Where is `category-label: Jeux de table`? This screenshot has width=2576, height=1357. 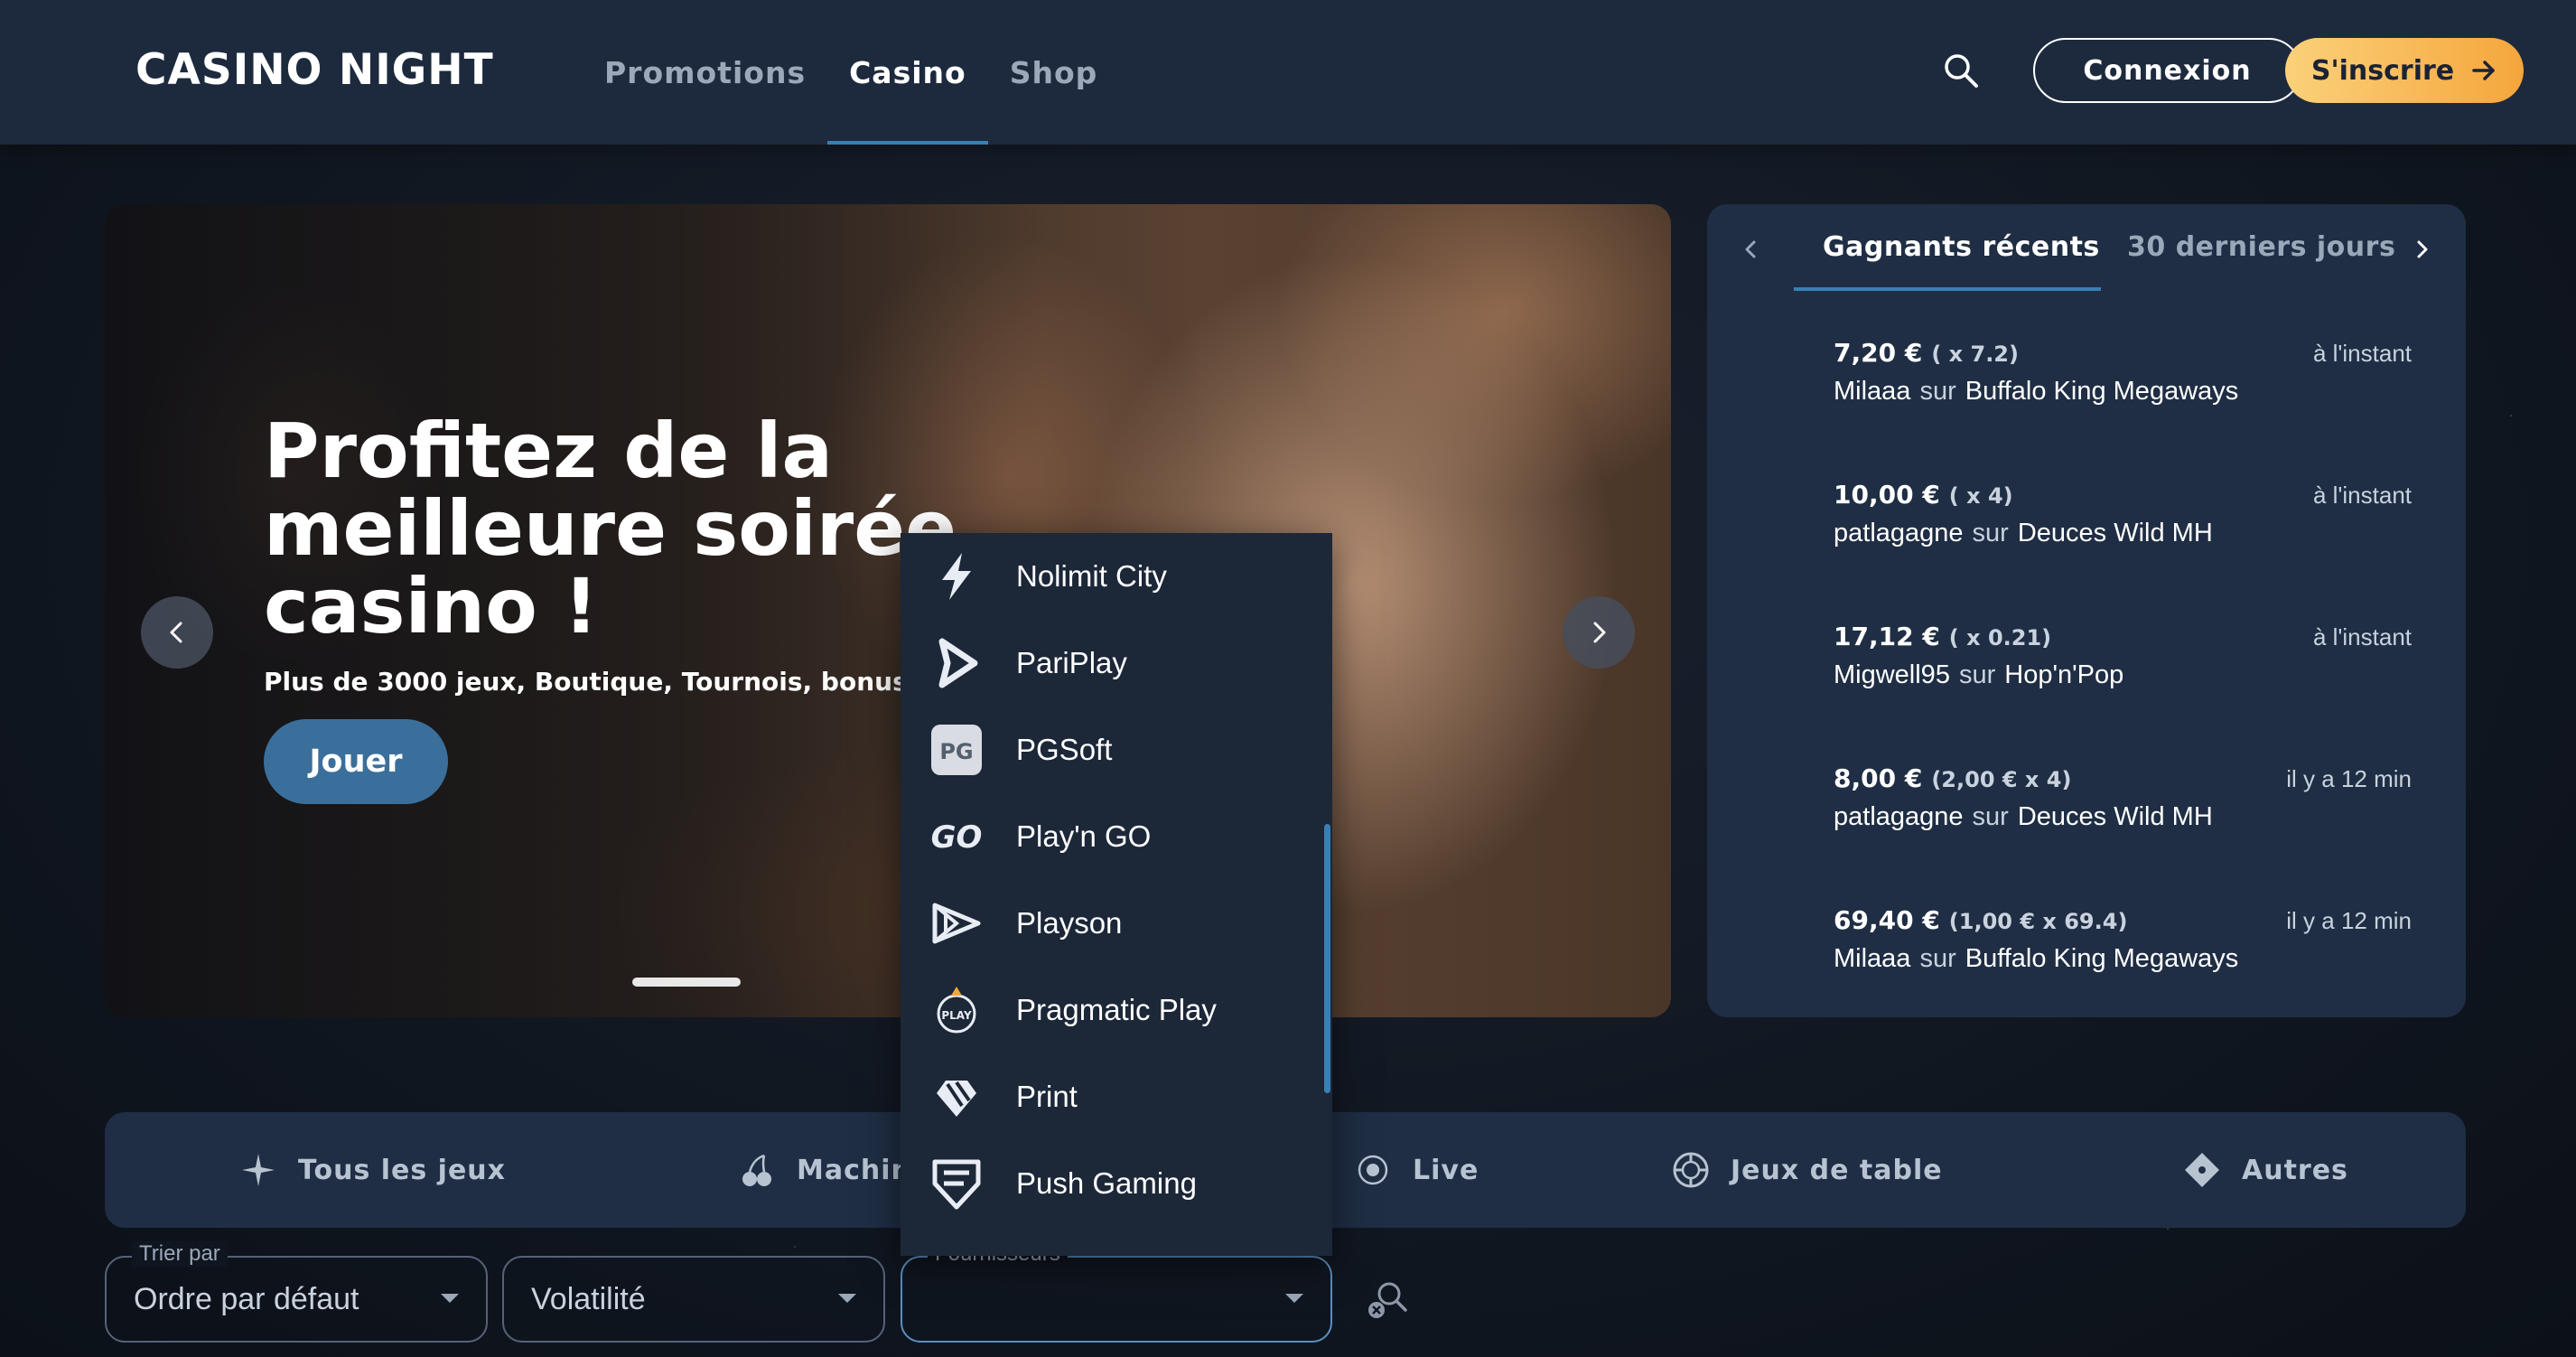 category-label: Jeux de table is located at coordinates (1837, 1170).